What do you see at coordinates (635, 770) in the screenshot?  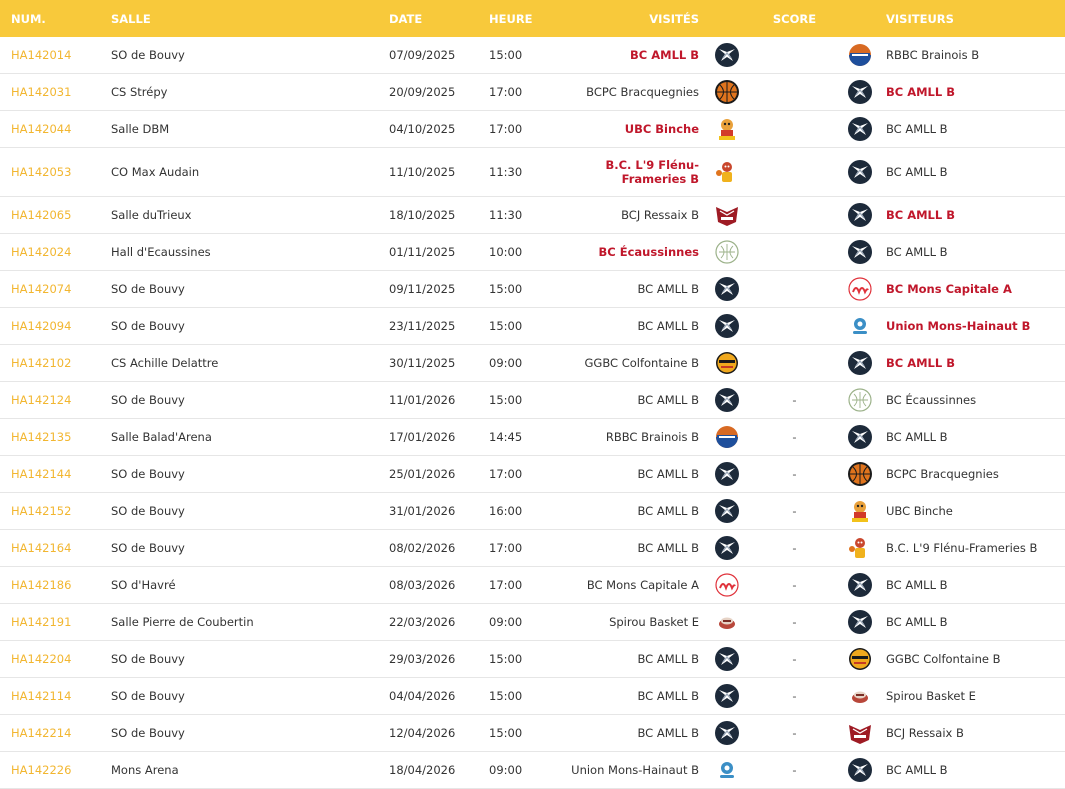 I see `home-team-name: Union Mons-Hainaut B` at bounding box center [635, 770].